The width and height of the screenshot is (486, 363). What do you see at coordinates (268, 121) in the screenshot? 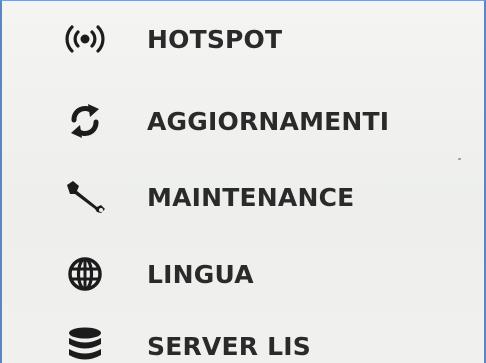
I see `menu-item-label: AGGIORNAMENTI` at bounding box center [268, 121].